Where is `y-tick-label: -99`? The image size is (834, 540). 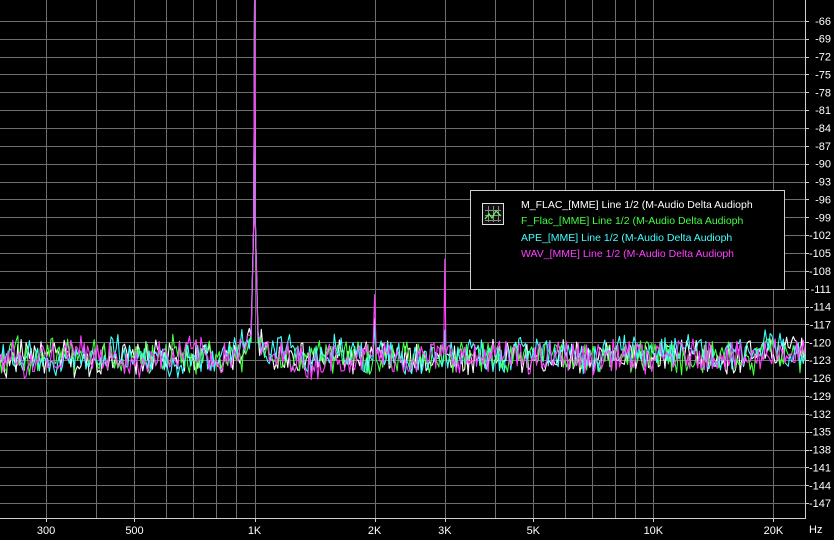 y-tick-label: -99 is located at coordinates (823, 218).